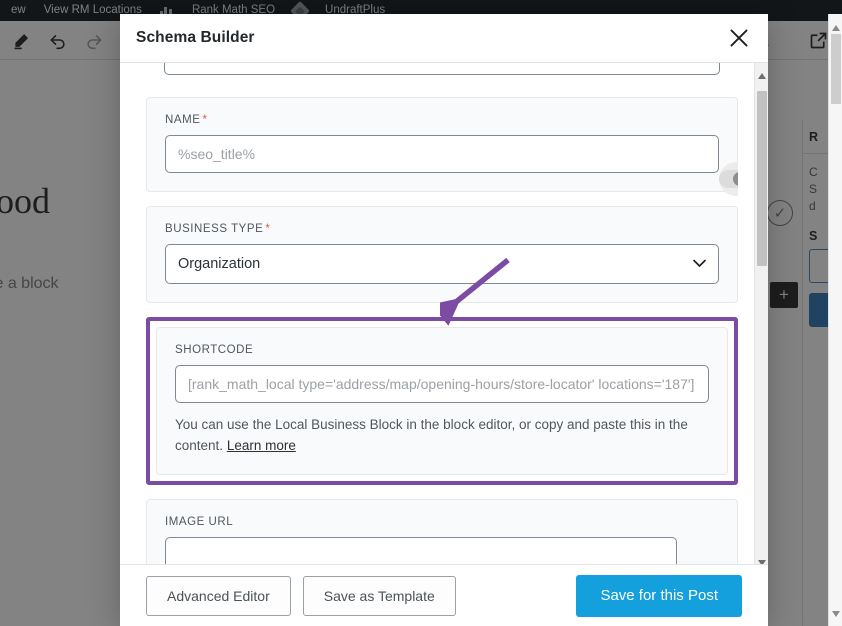  I want to click on business-type-select-wrap: Organization, so click(442, 264).